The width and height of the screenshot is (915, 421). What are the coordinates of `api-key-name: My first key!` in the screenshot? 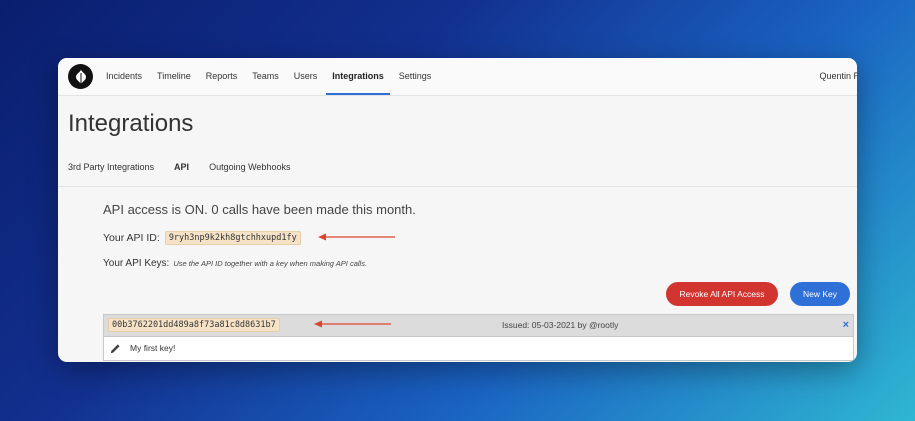 It's located at (153, 348).